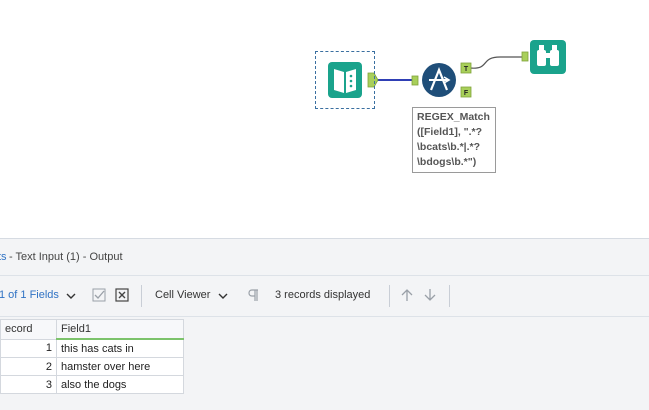  Describe the element at coordinates (28, 329) in the screenshot. I see `column-header-record: ecord` at that location.